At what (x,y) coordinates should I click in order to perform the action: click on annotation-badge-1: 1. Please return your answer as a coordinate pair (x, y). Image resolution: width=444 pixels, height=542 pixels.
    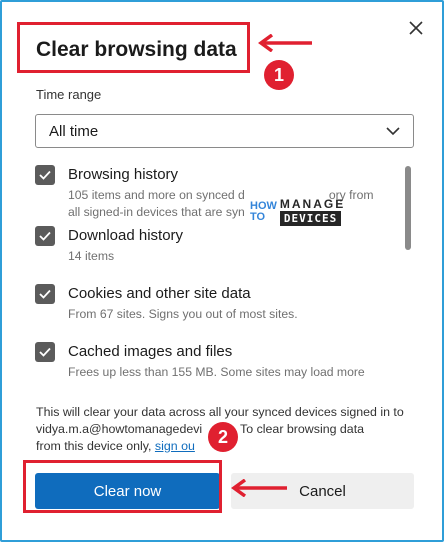
    Looking at the image, I should click on (279, 75).